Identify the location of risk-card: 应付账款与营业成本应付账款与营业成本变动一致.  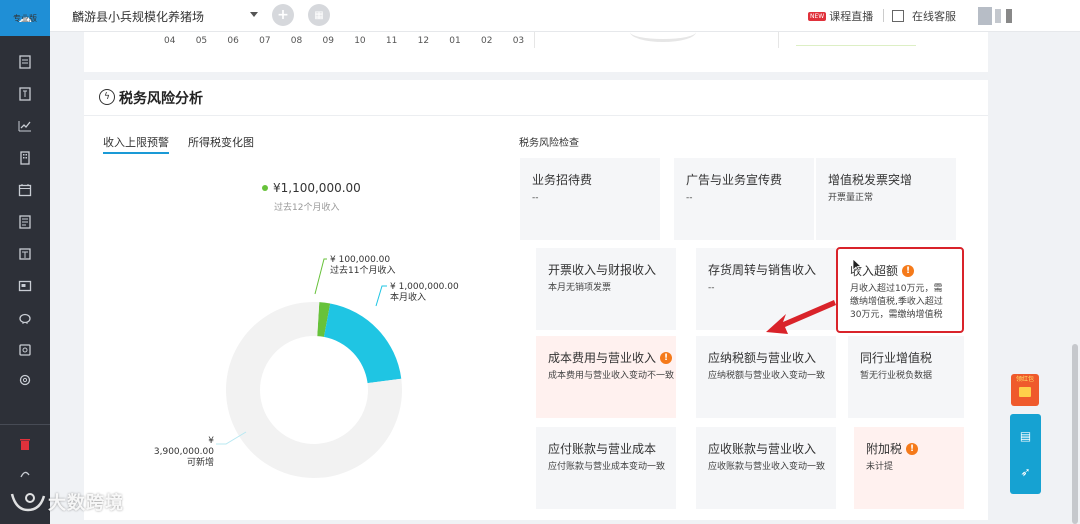
(606, 468).